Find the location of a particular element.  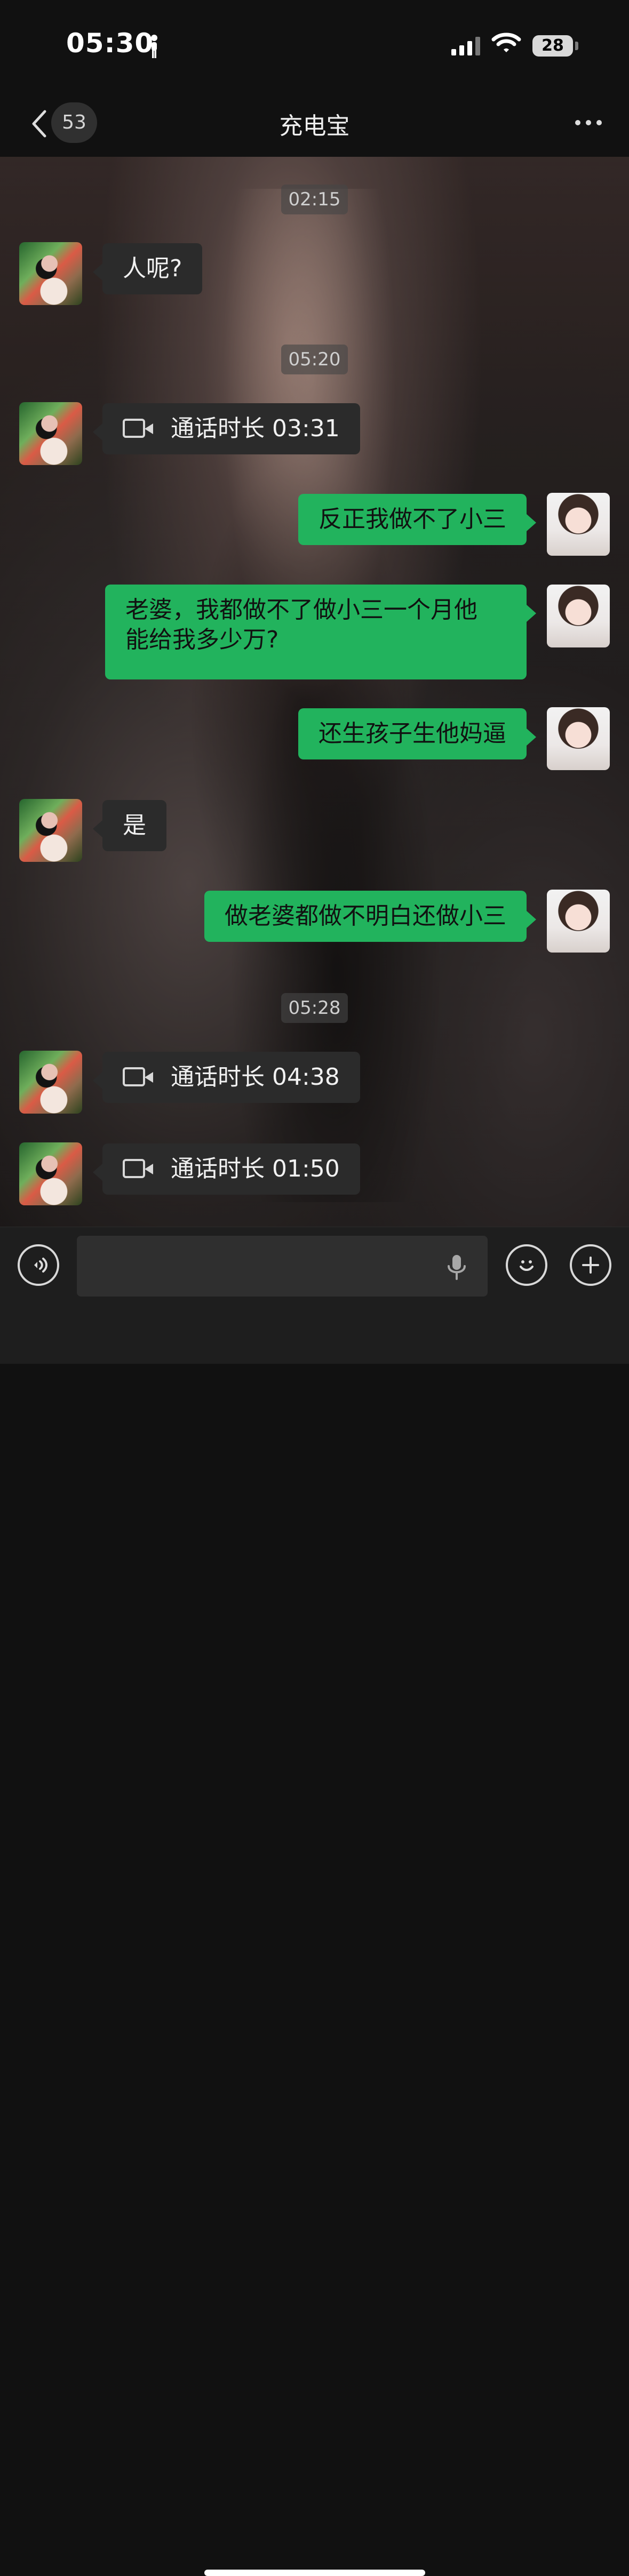

timestamp-divider: 02:15 is located at coordinates (315, 199).